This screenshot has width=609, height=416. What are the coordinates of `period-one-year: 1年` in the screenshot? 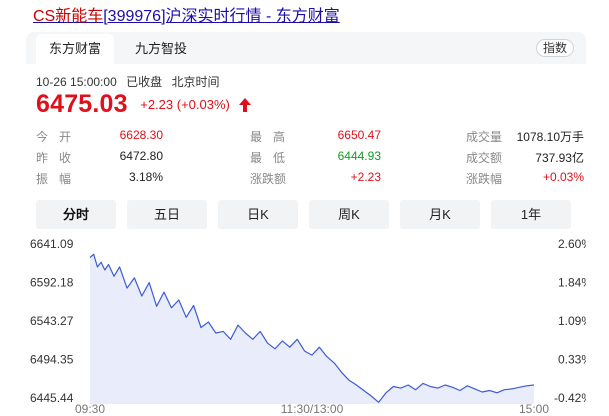 It's located at (531, 214).